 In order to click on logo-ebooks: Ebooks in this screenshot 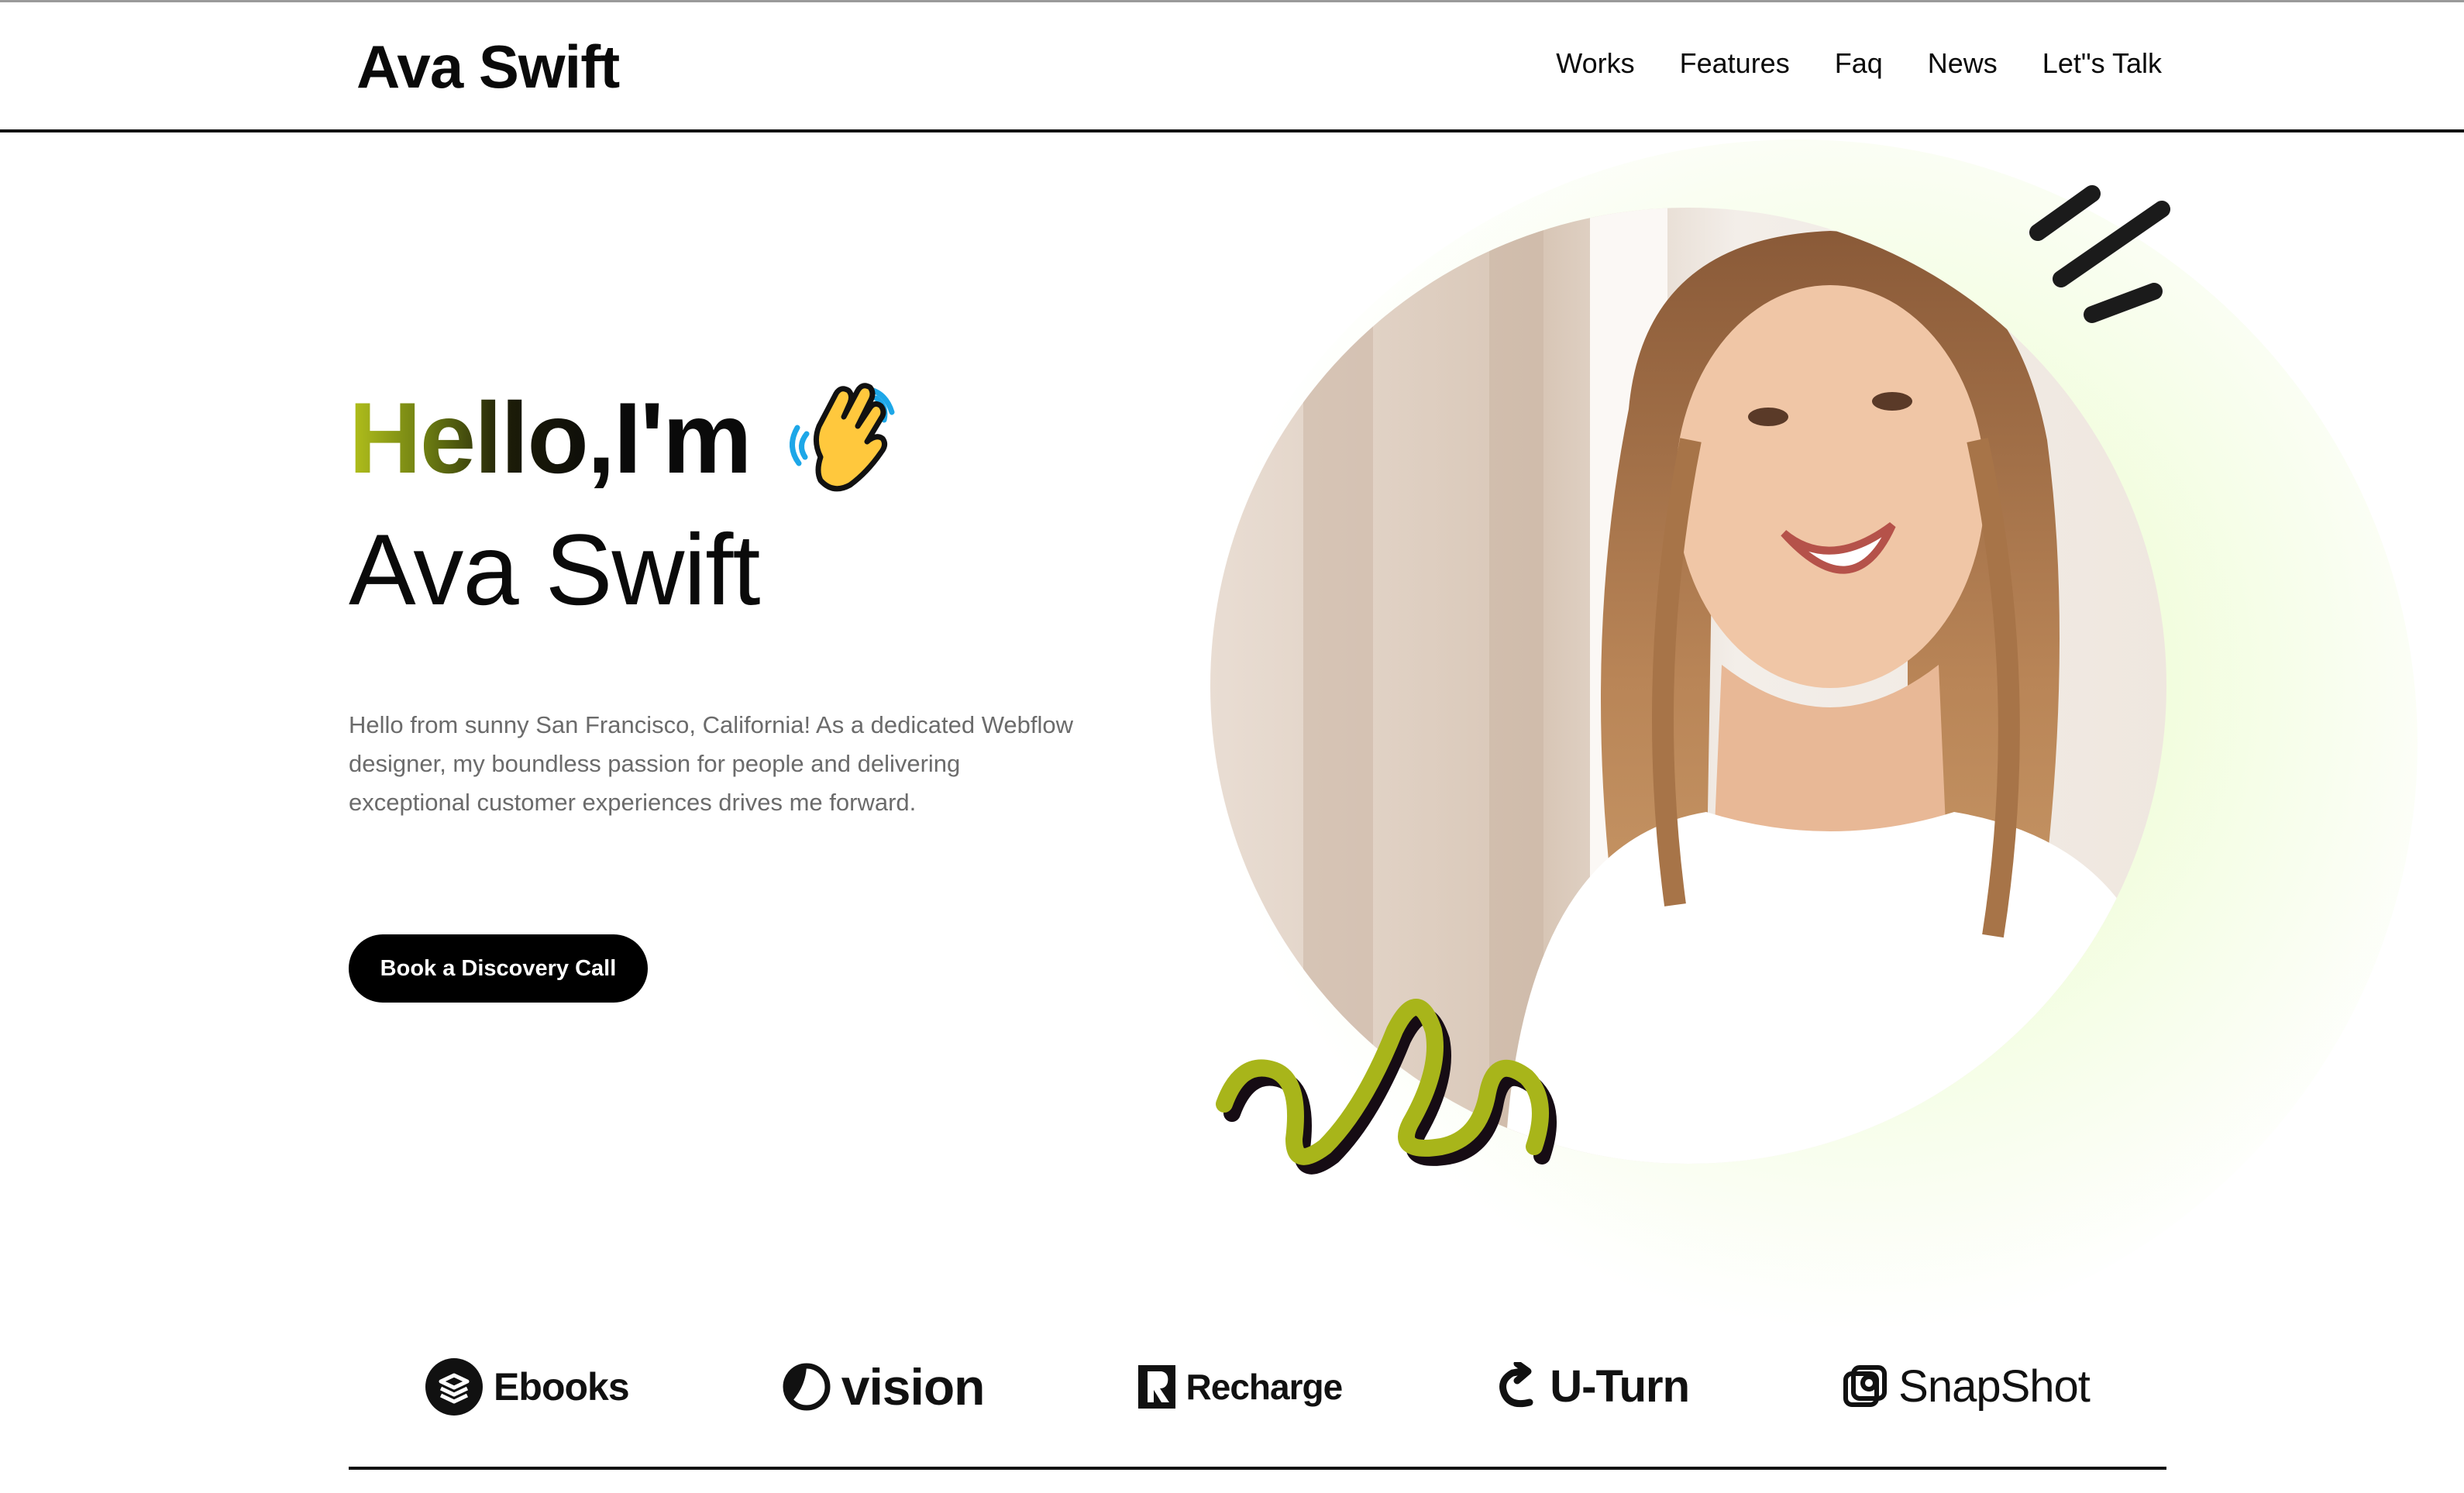, I will do `click(527, 1387)`.